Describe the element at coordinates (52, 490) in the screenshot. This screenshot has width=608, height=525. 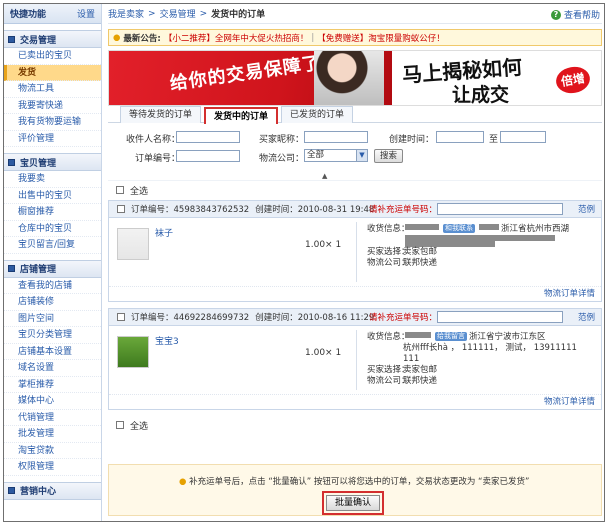
I see `sidebar-section-header: 营销中心` at that location.